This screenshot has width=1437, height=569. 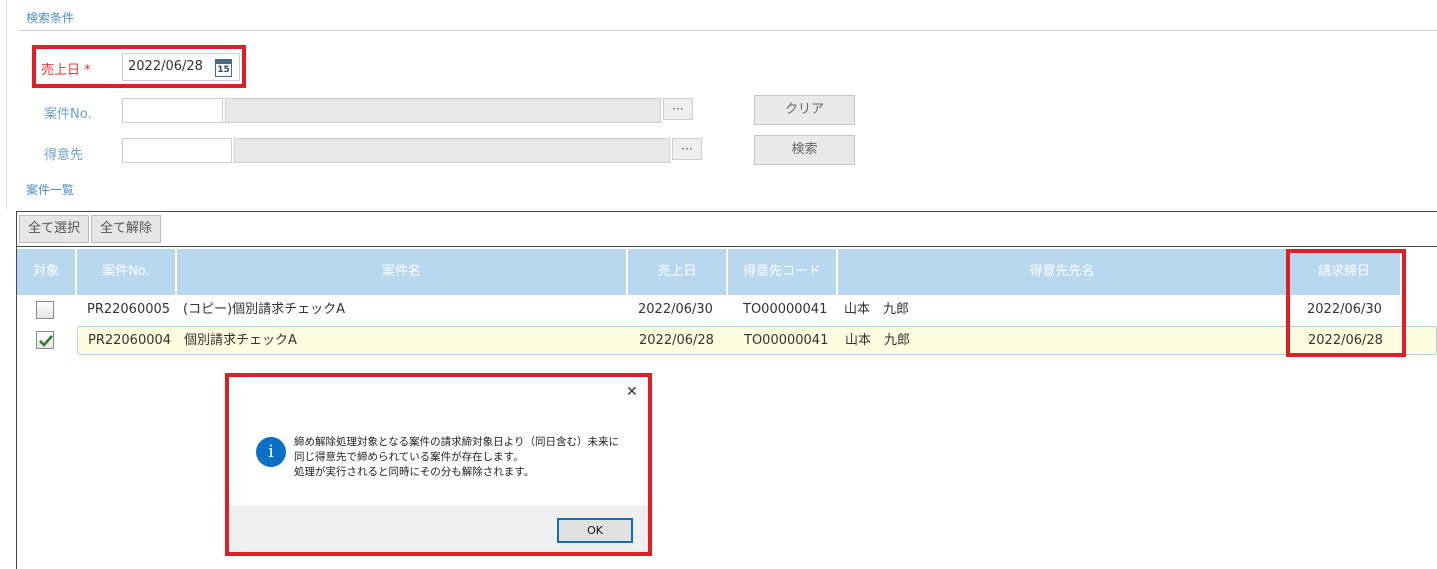 I want to click on header-code: 得意先コード, so click(x=782, y=272).